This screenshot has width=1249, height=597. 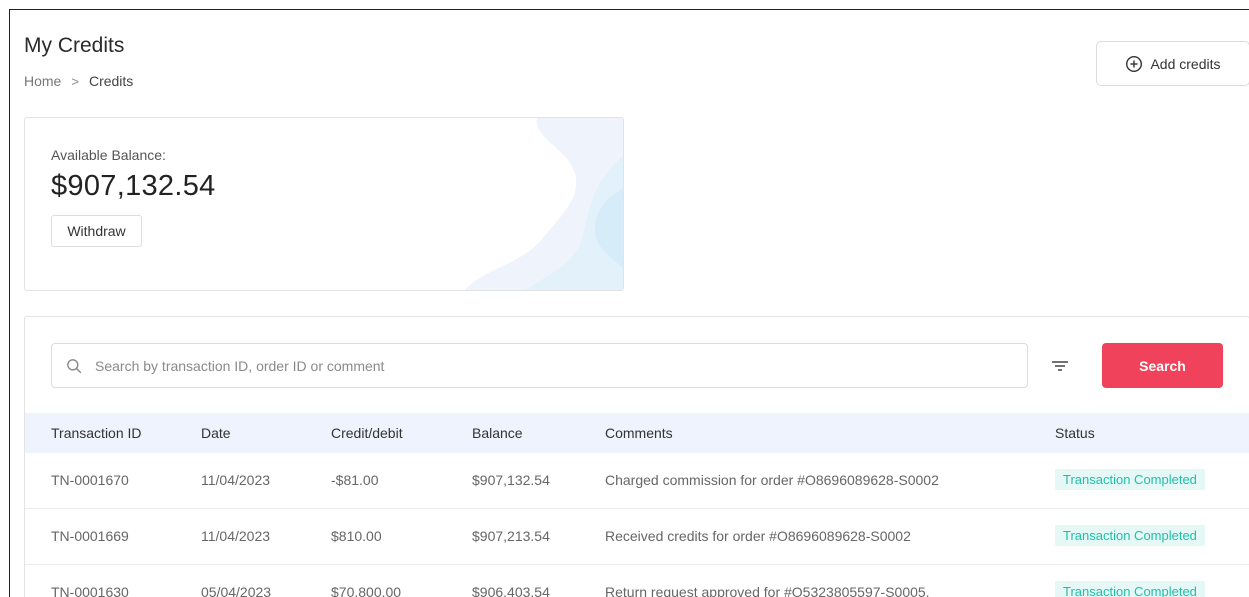 What do you see at coordinates (1134, 63) in the screenshot?
I see `plus-circle-icon` at bounding box center [1134, 63].